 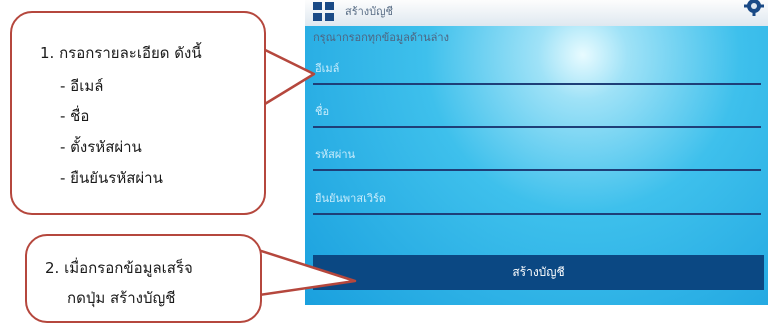 What do you see at coordinates (111, 178) in the screenshot?
I see `callout-1-item-confirm: - ยืนยันรหัสผ่าน` at bounding box center [111, 178].